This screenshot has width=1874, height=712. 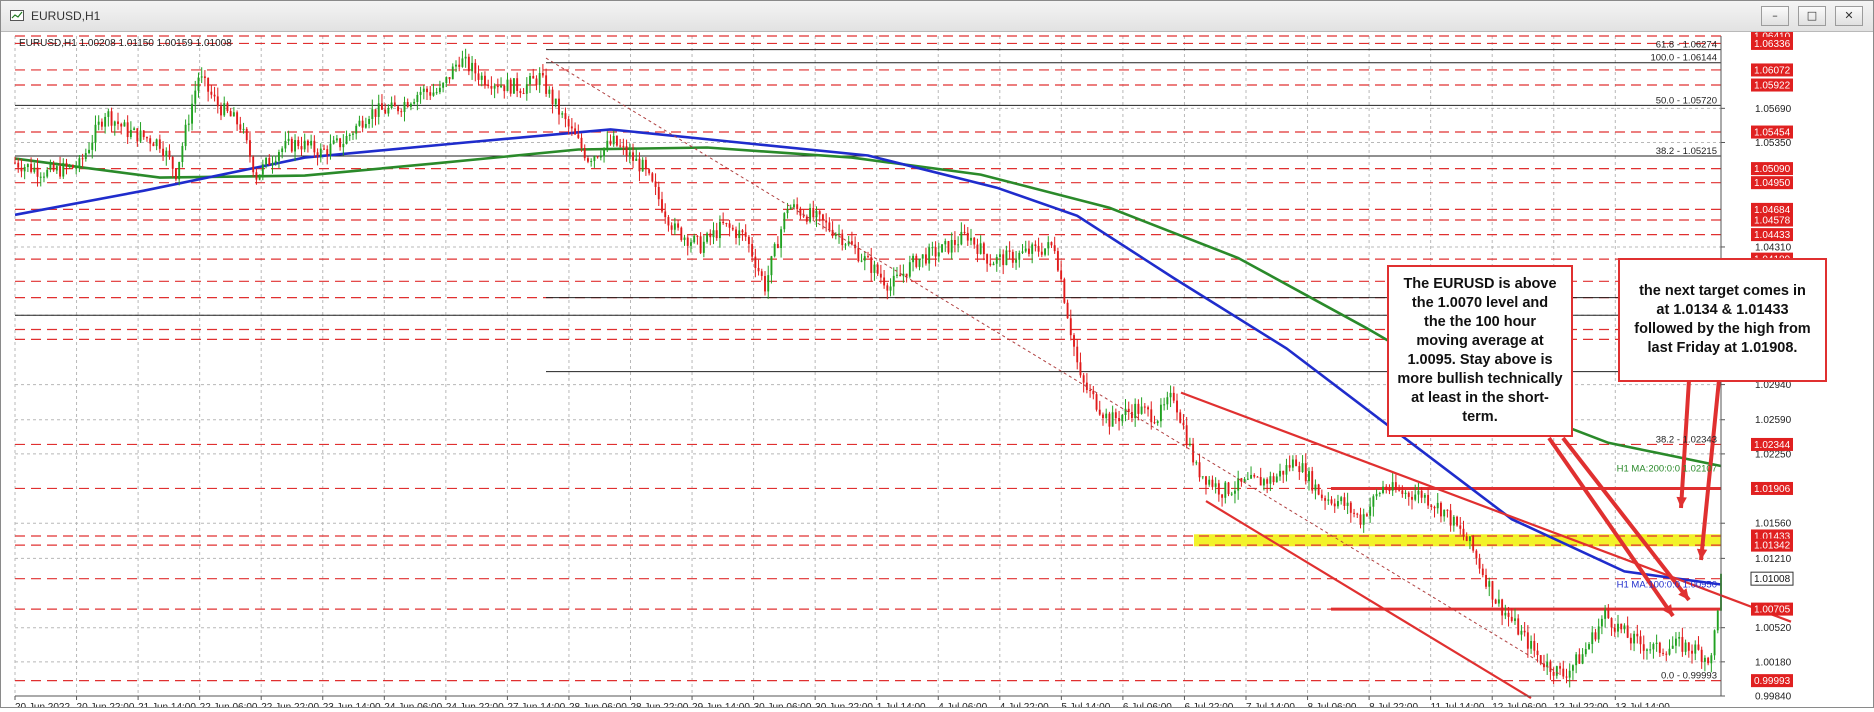 I want to click on price-axis-label: 1.04310, so click(x=1773, y=247).